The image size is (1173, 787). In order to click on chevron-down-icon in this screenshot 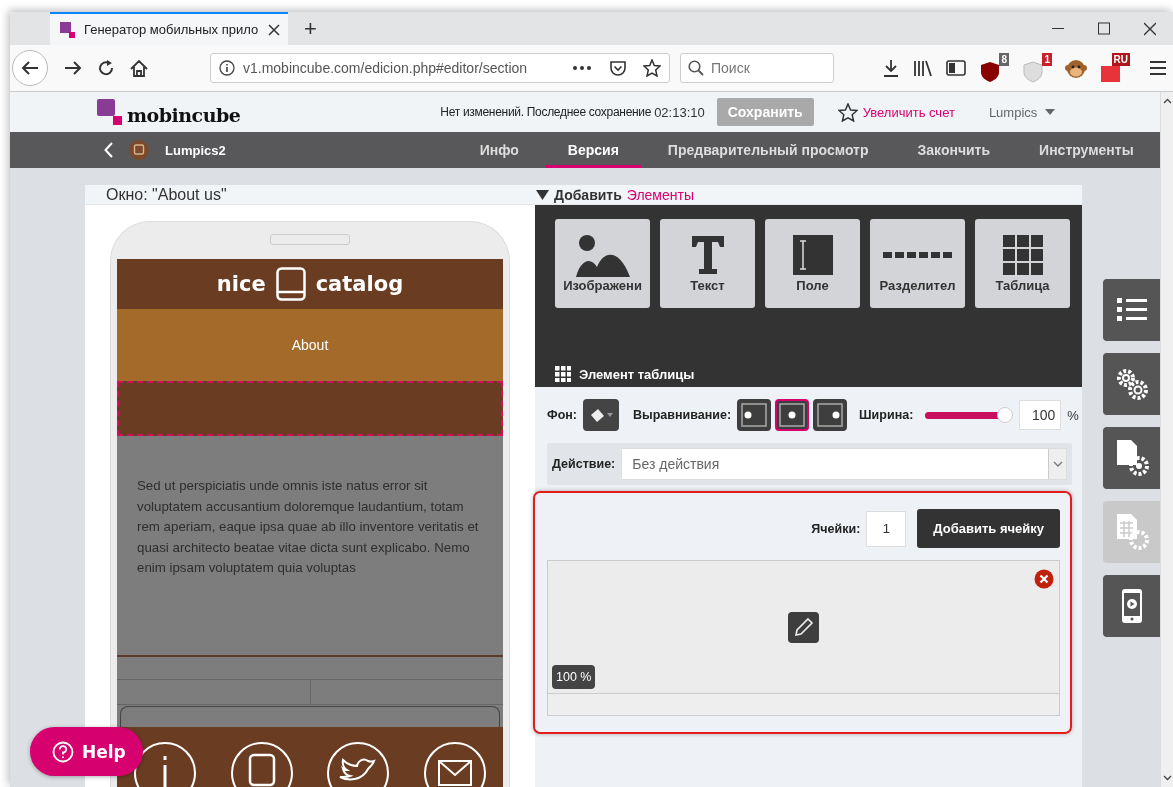, I will do `click(1057, 464)`.